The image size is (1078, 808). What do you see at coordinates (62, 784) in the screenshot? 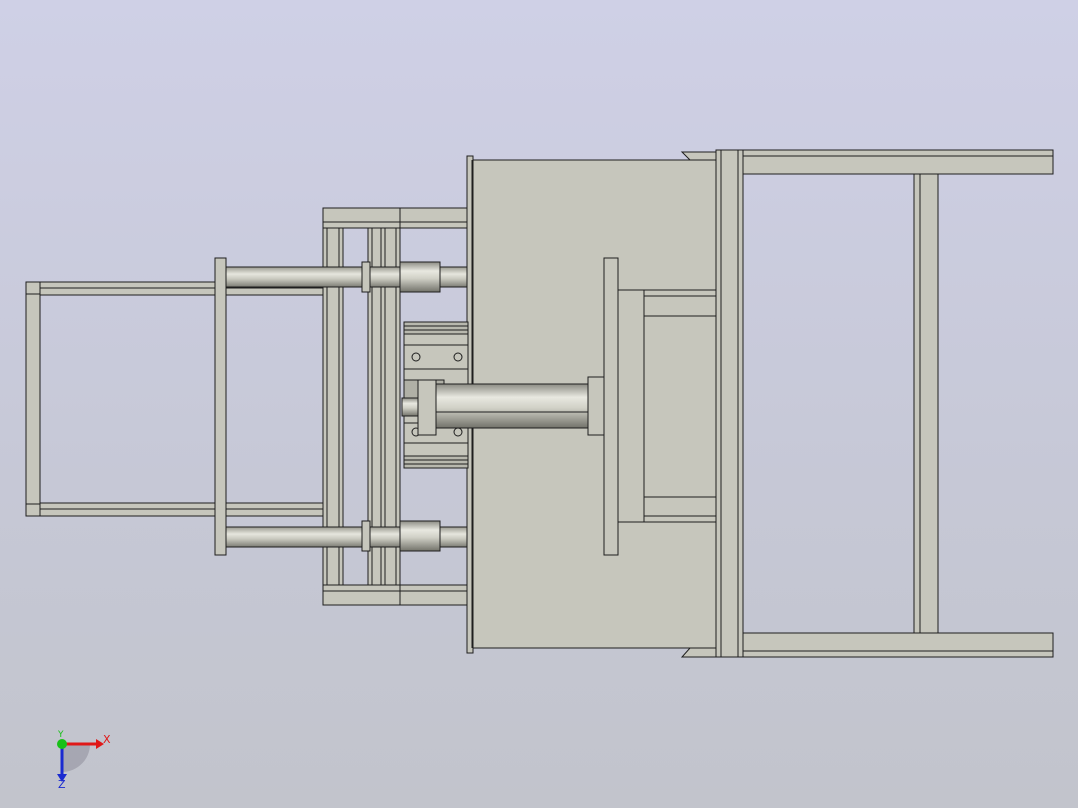
I see `z-axis-label: Z` at bounding box center [62, 784].